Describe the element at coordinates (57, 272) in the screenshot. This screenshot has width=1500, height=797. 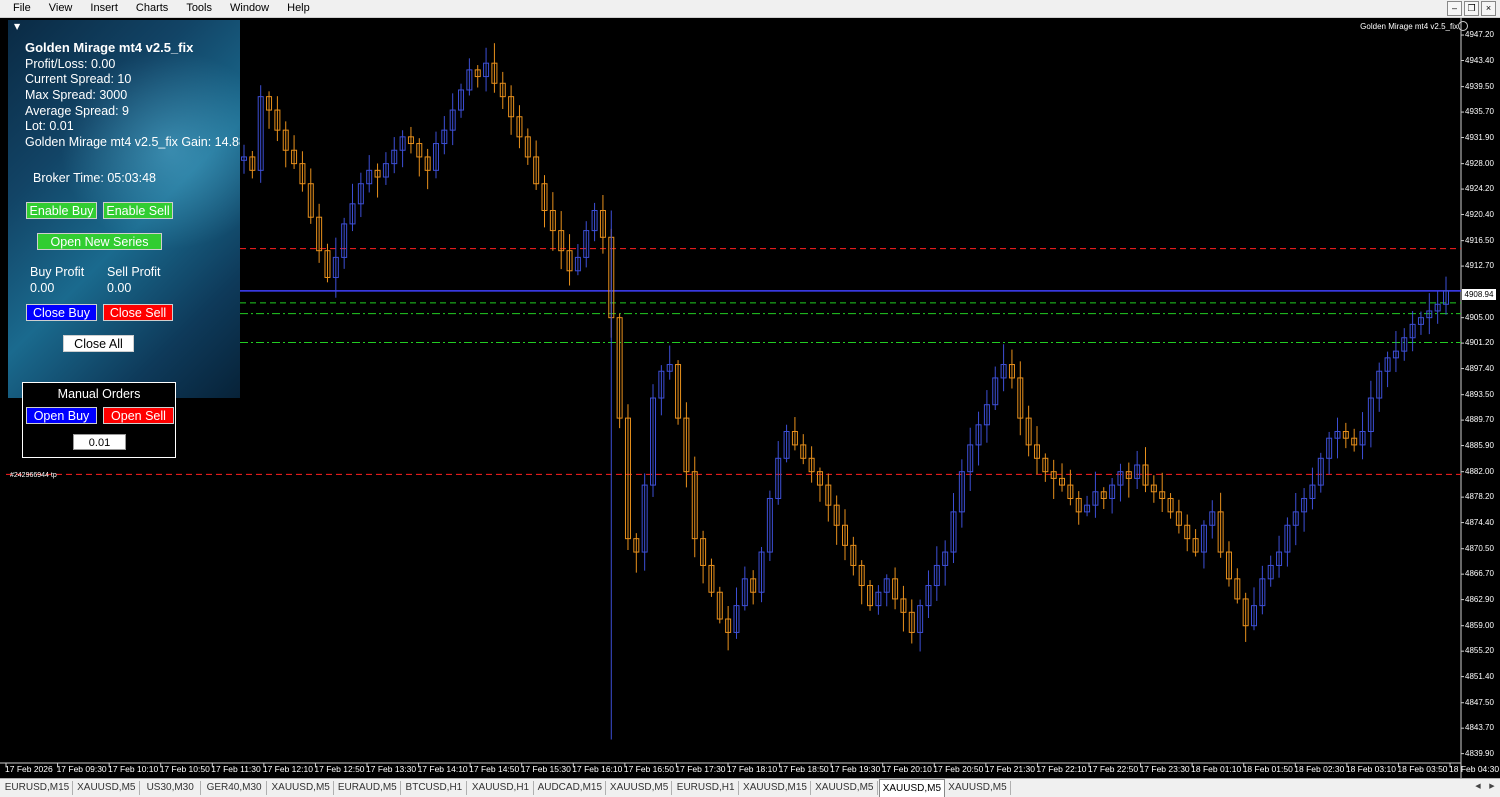
I see `buy-profit-label: Buy Profit` at that location.